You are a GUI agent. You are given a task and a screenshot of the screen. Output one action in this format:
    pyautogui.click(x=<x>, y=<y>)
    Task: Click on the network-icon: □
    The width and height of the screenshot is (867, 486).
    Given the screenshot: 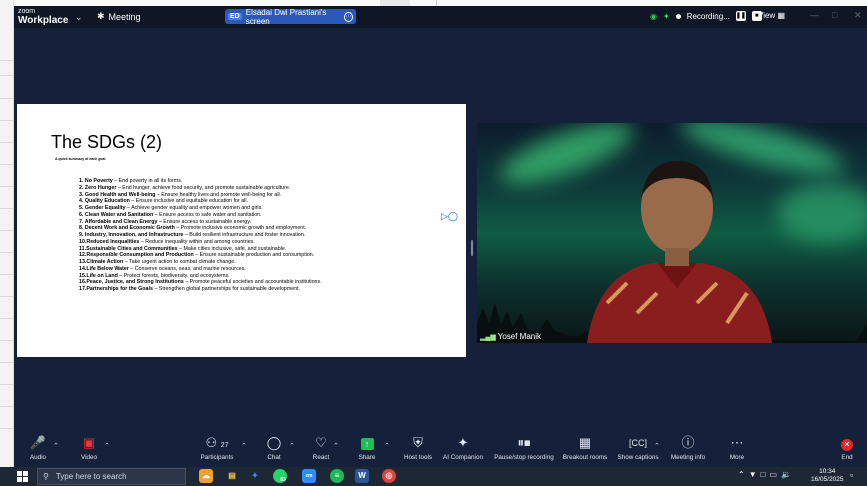 What is the action you would take?
    pyautogui.click(x=763, y=474)
    